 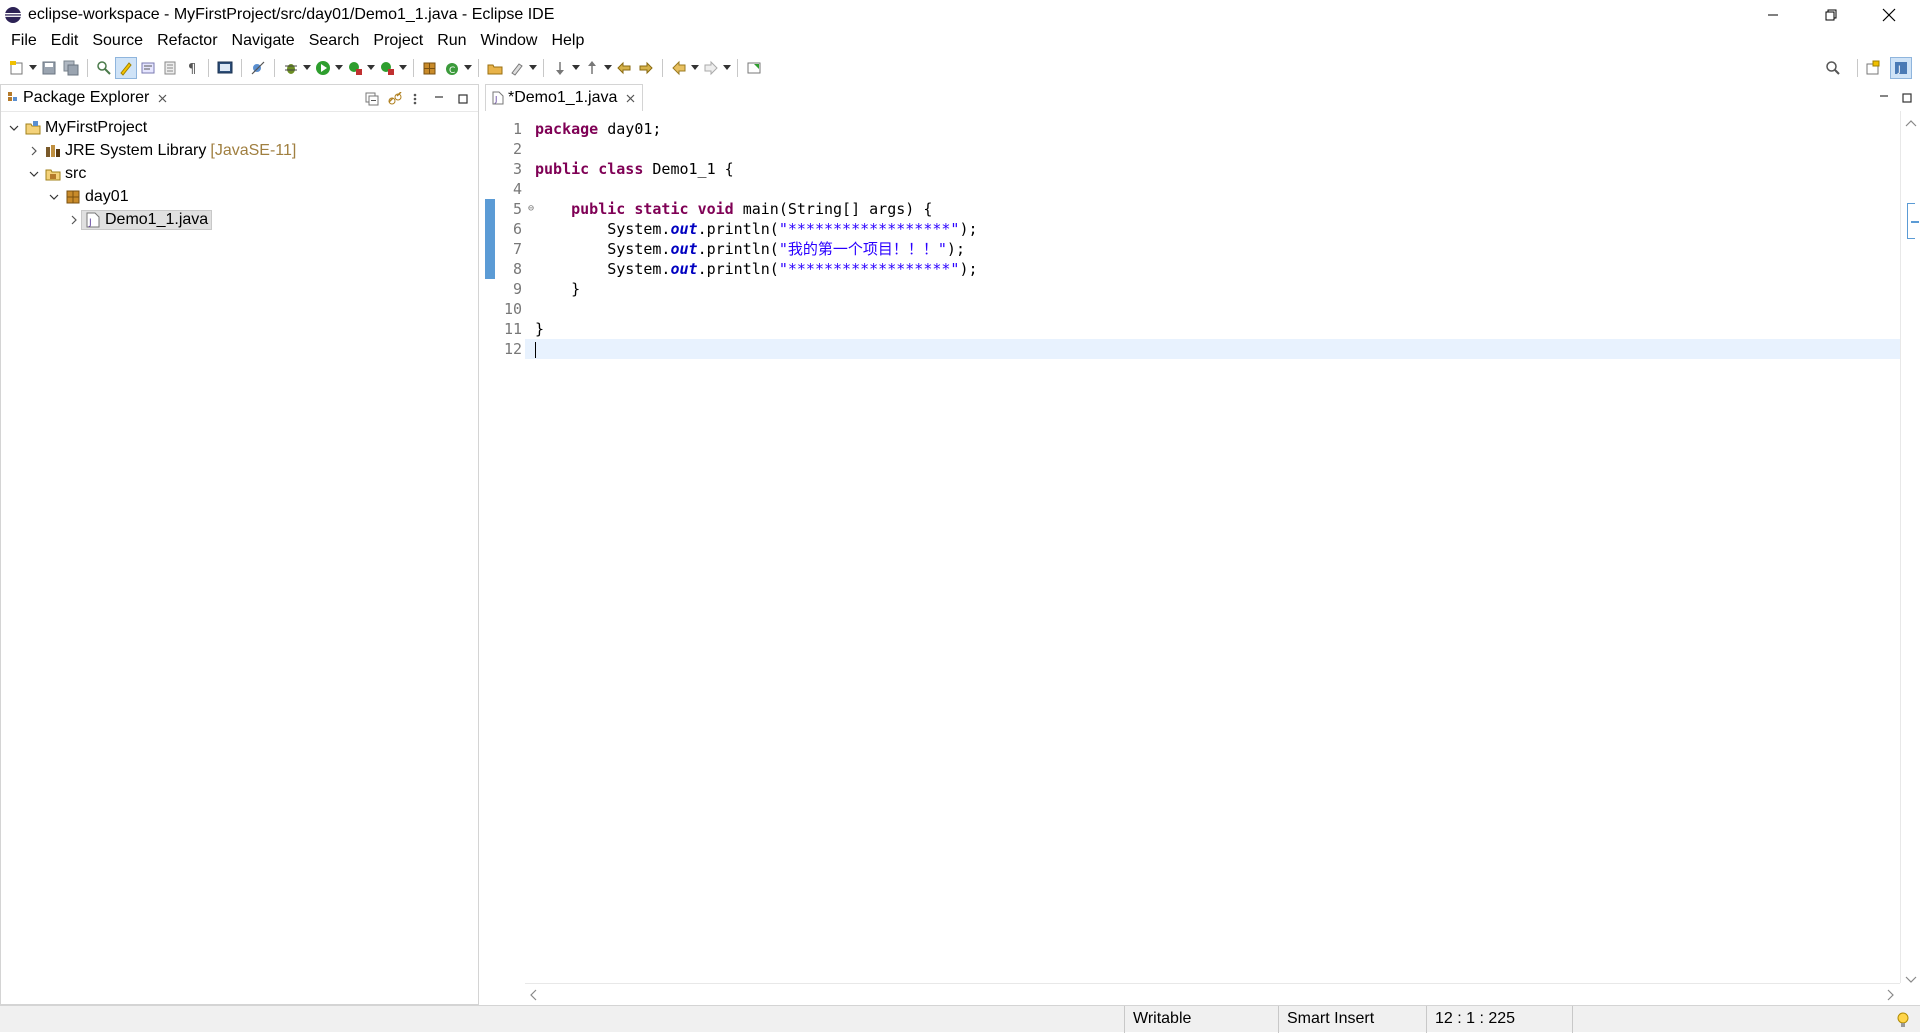 What do you see at coordinates (463, 98) in the screenshot?
I see `maximize-view-button` at bounding box center [463, 98].